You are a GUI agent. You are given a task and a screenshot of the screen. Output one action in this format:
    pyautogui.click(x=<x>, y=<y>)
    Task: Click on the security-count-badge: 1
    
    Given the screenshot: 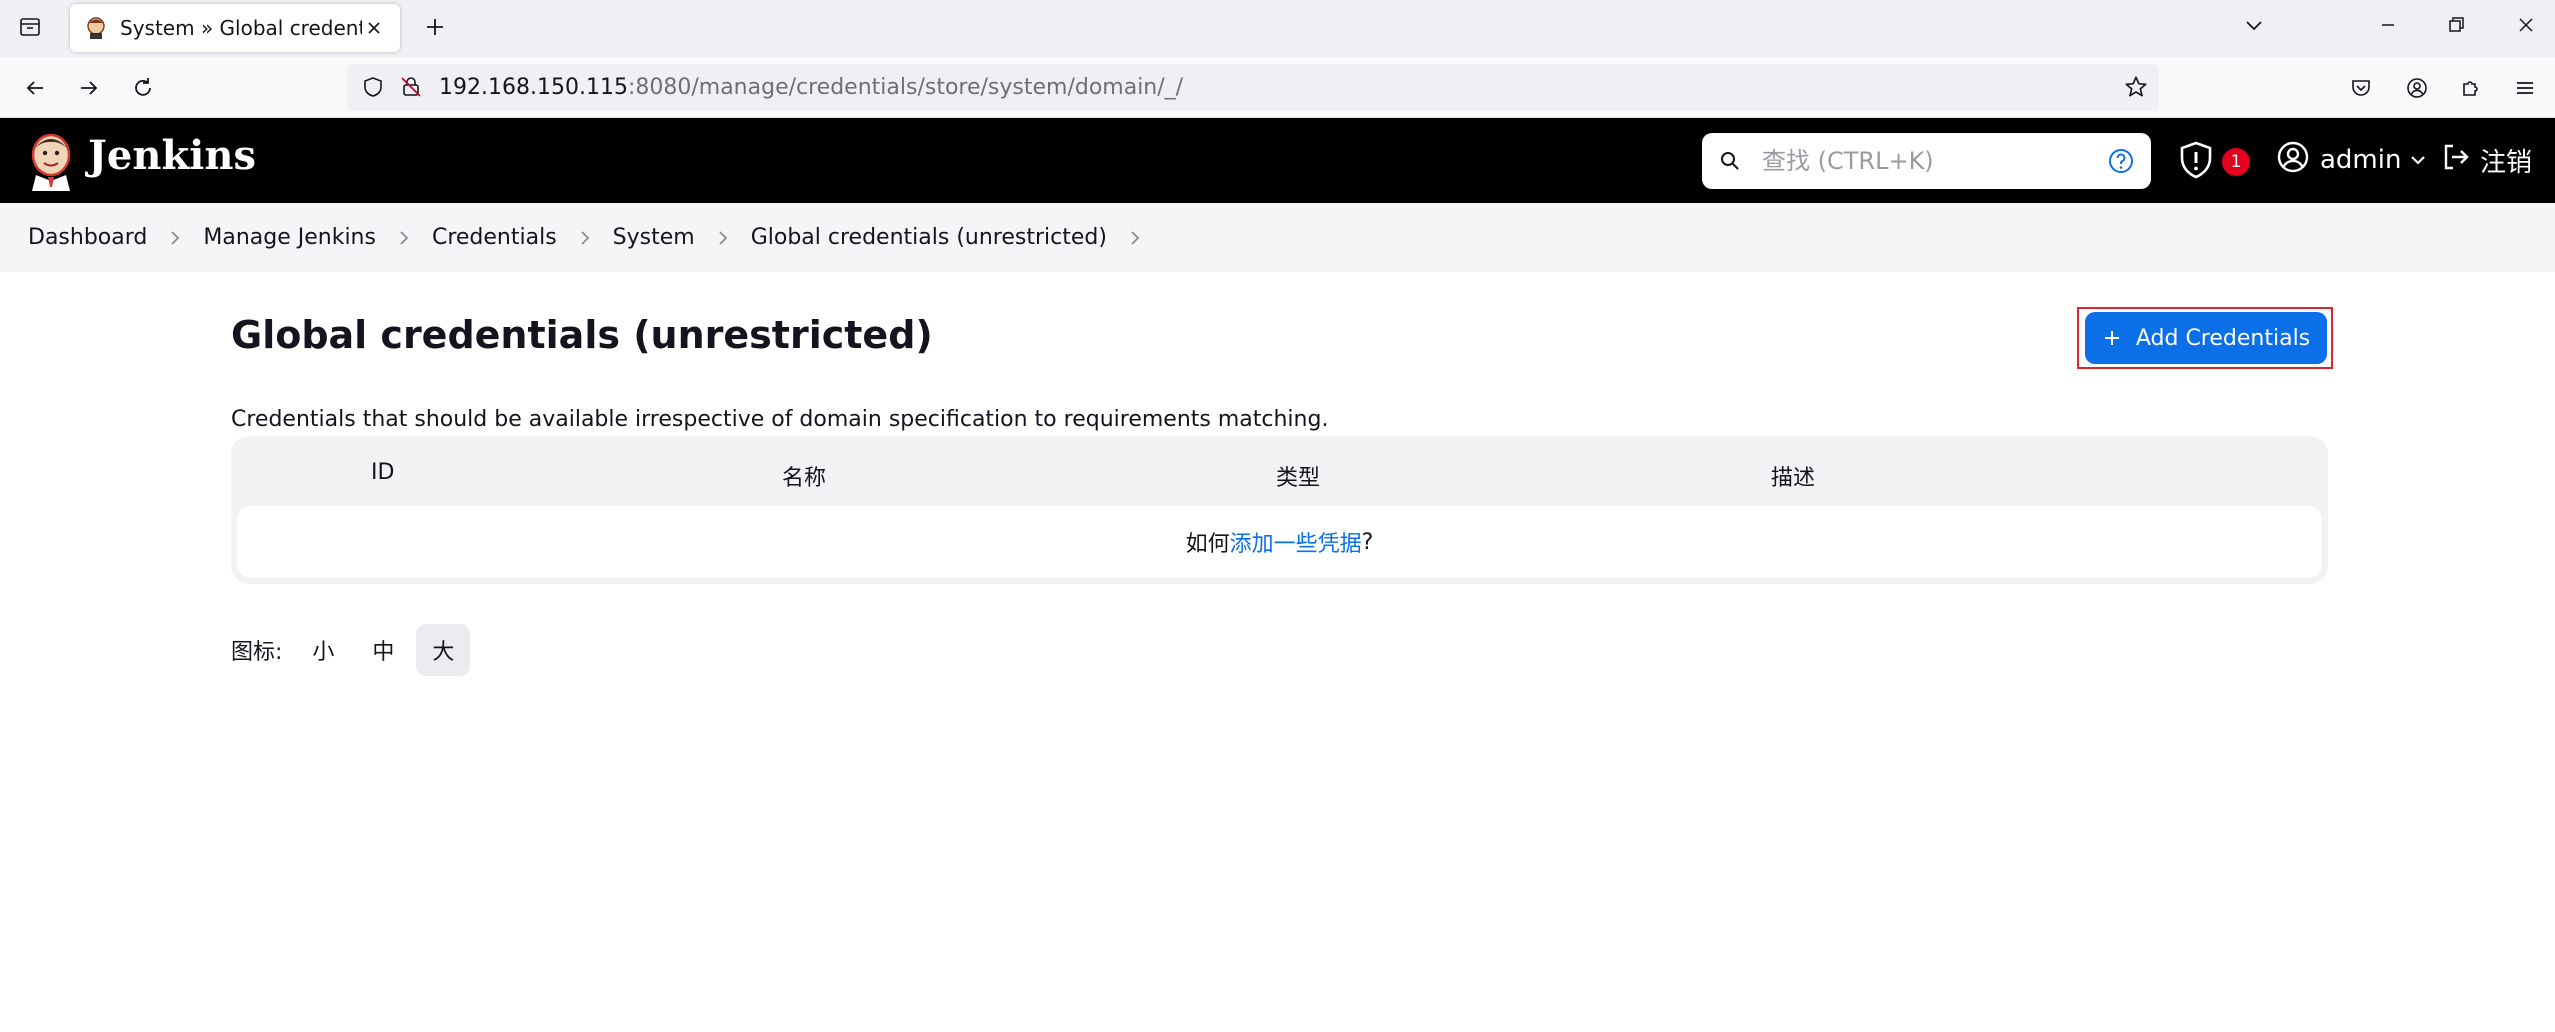 What is the action you would take?
    pyautogui.click(x=2236, y=162)
    